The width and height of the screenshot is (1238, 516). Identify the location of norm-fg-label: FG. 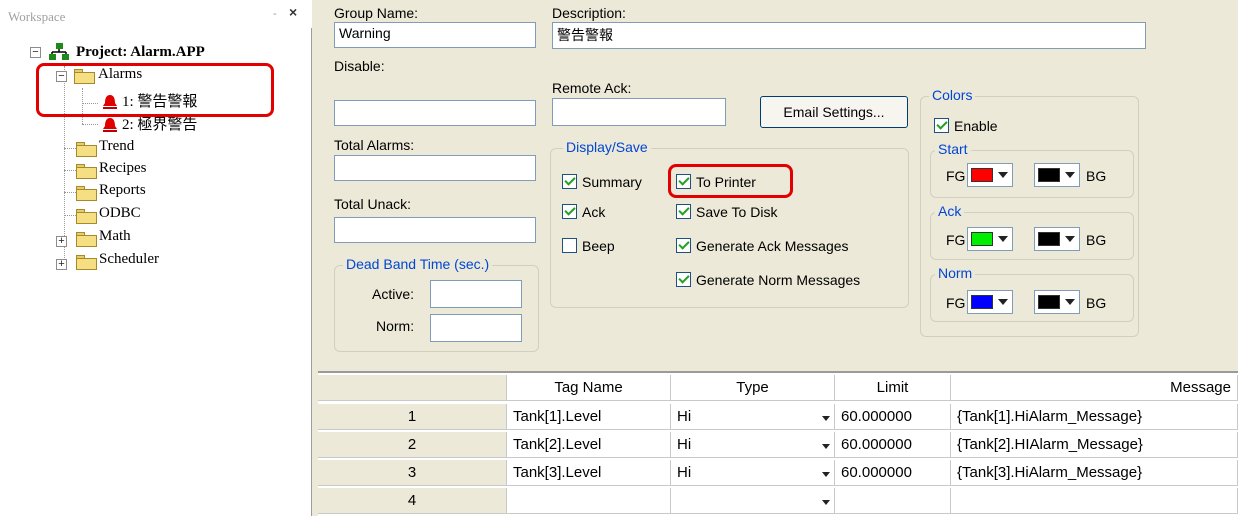
(956, 303).